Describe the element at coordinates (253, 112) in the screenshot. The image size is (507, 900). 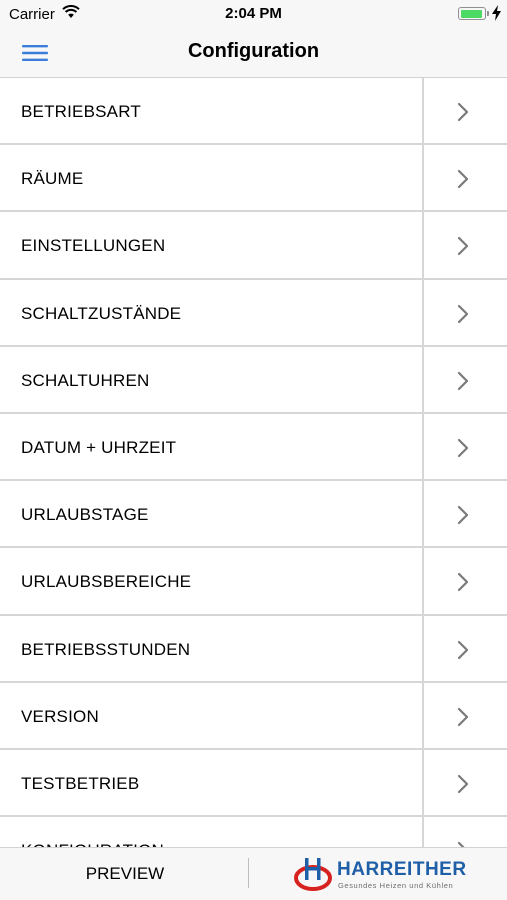
I see `menu-row: BETRIEBSART` at that location.